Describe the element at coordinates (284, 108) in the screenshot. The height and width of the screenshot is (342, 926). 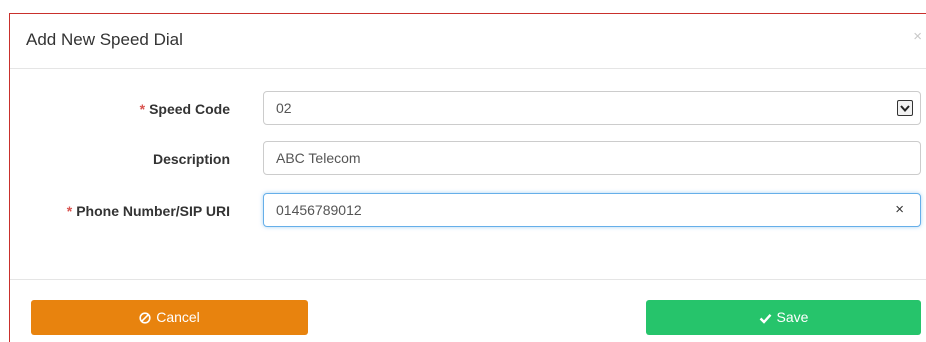
I see `speed-code-value: 02` at that location.